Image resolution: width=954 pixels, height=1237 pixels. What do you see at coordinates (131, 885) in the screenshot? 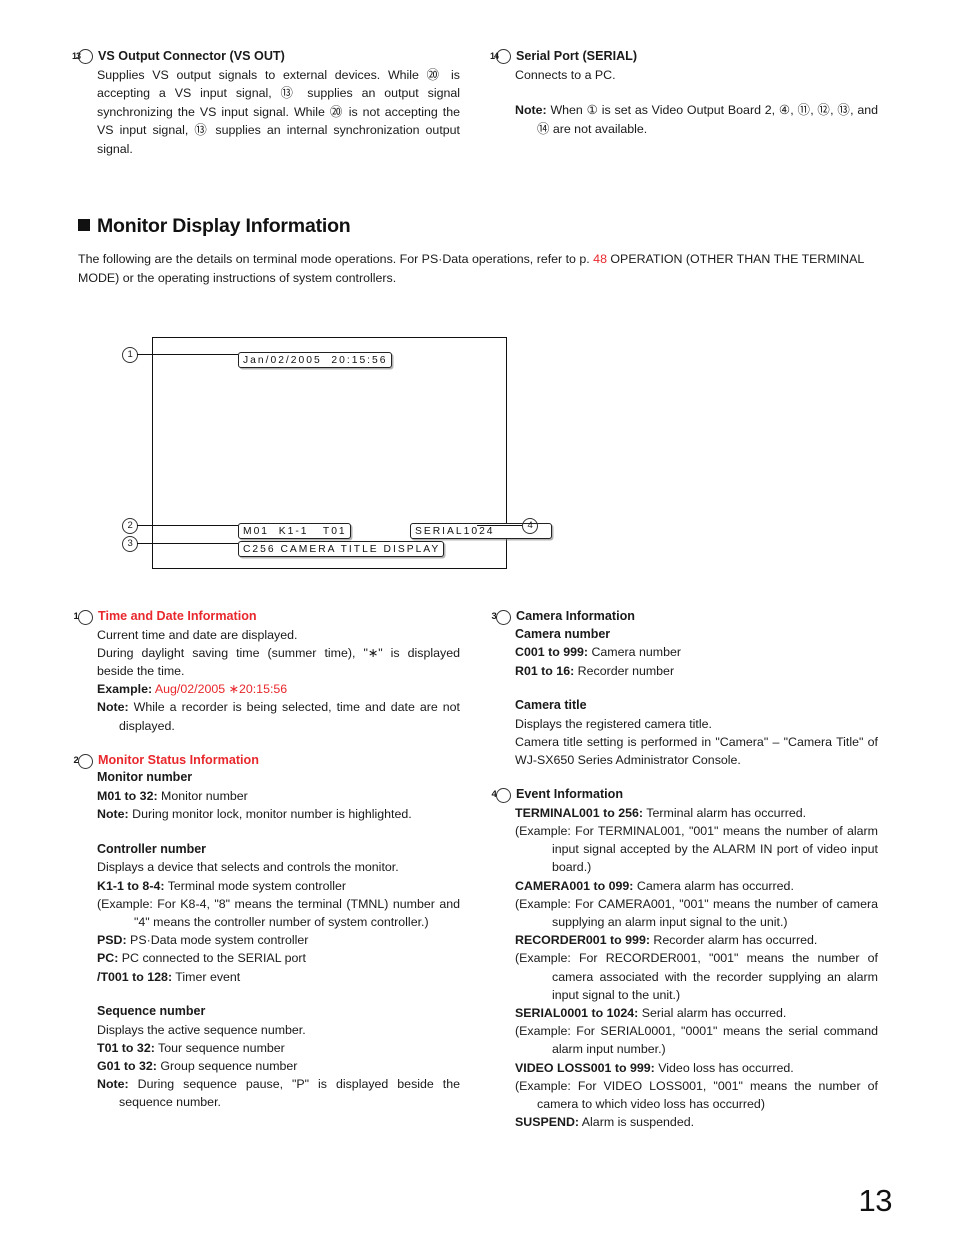
I see `controller-k-range-label: K1-1 to 8-4:` at bounding box center [131, 885].